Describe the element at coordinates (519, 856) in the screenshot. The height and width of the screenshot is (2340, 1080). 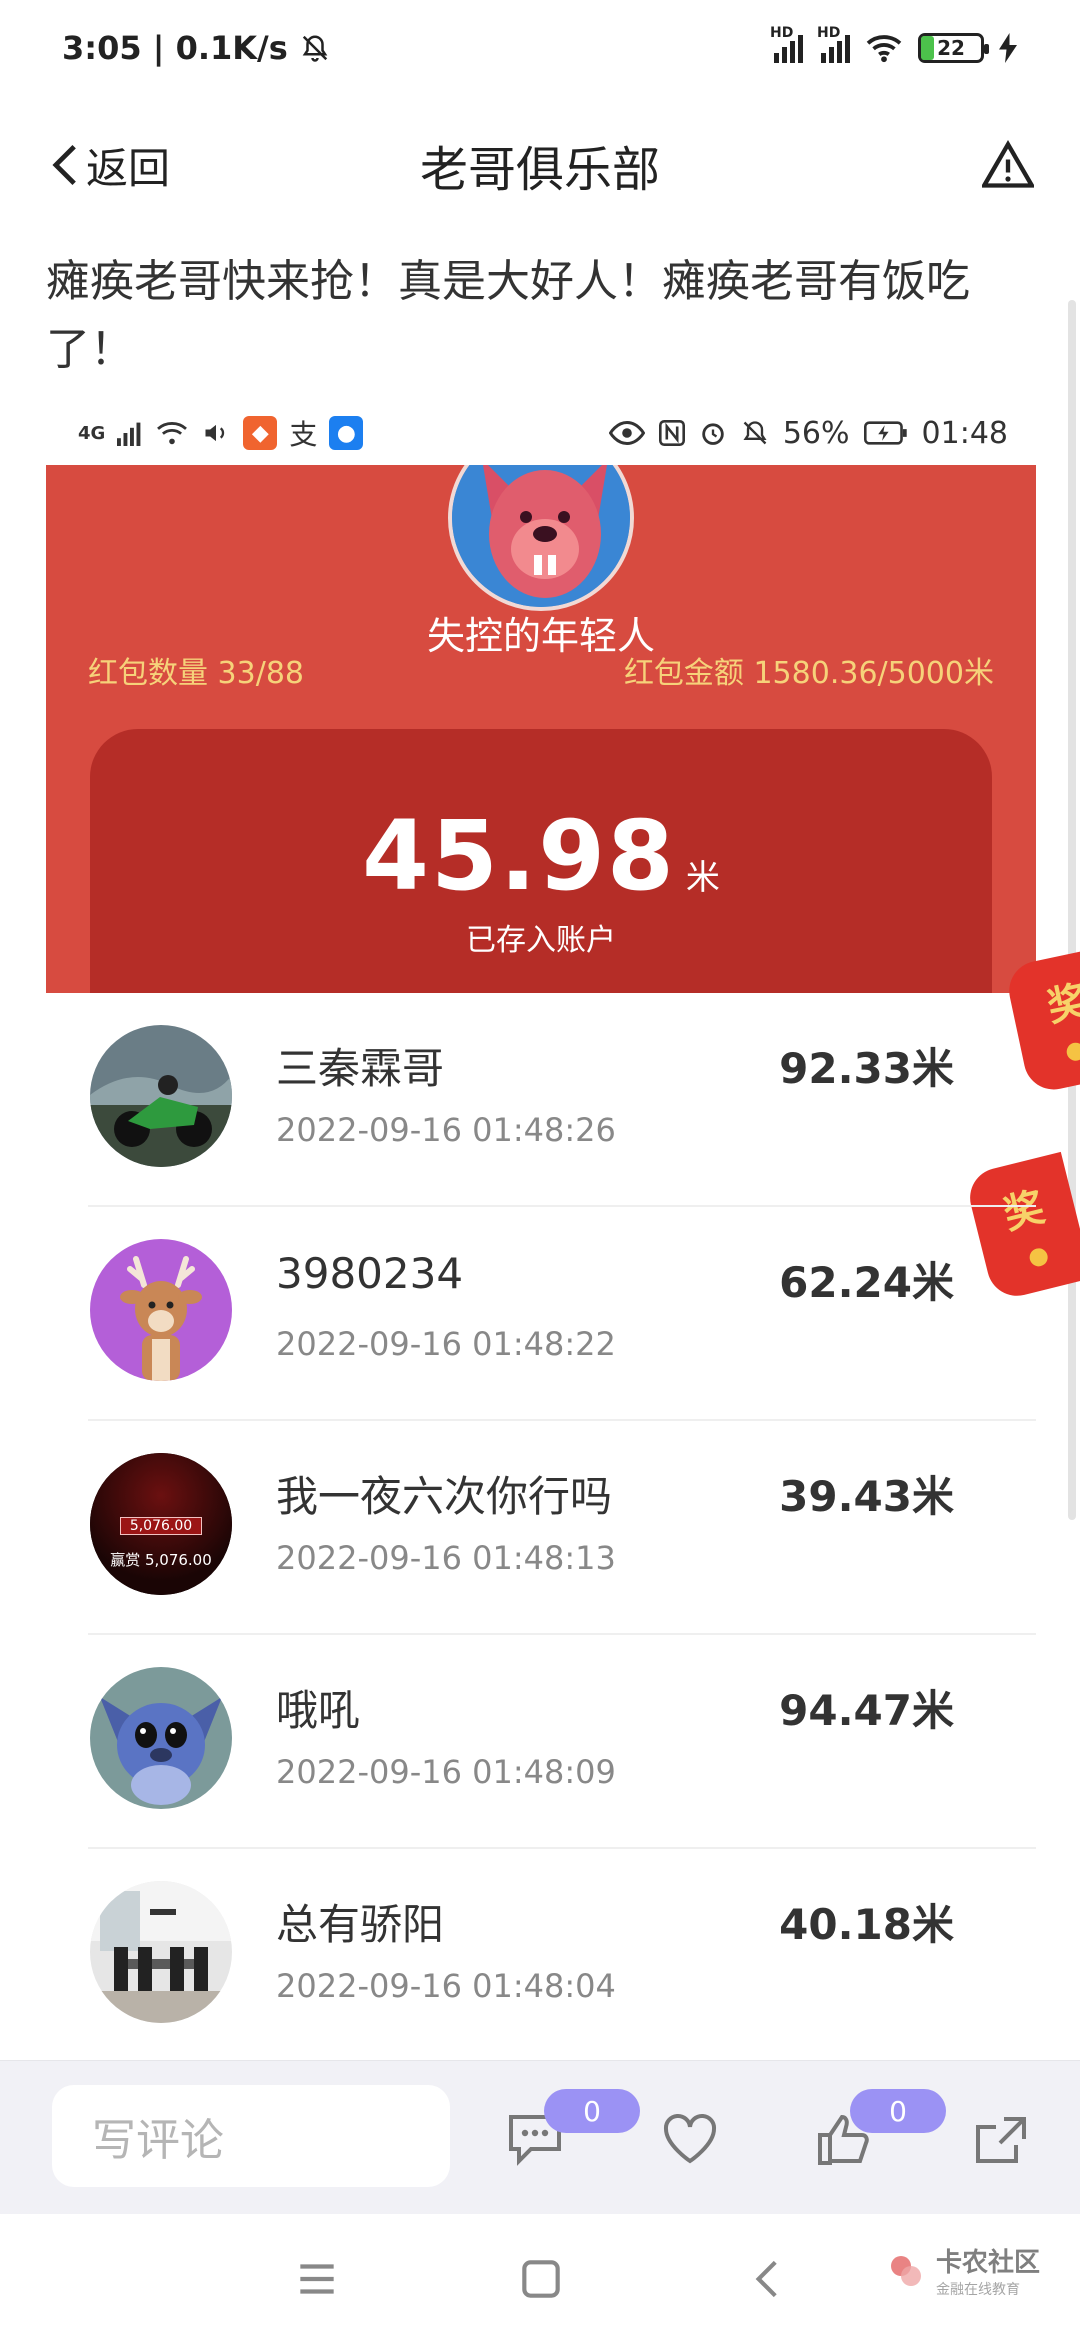
I see `received-amount-value: 45.98` at that location.